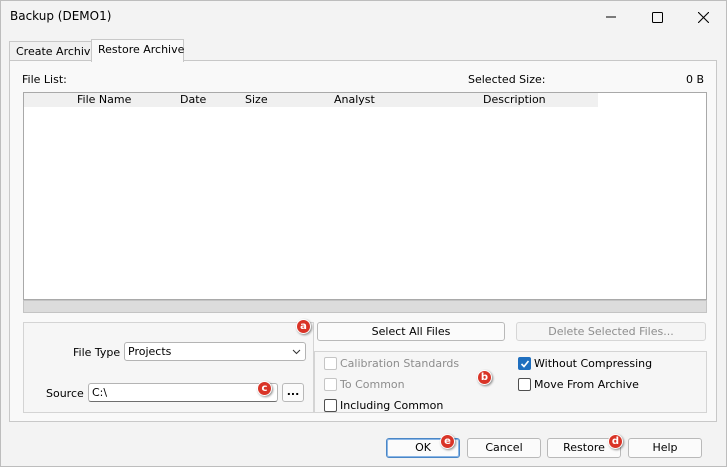  Describe the element at coordinates (303, 326) in the screenshot. I see `annotation-badge-a: a` at that location.